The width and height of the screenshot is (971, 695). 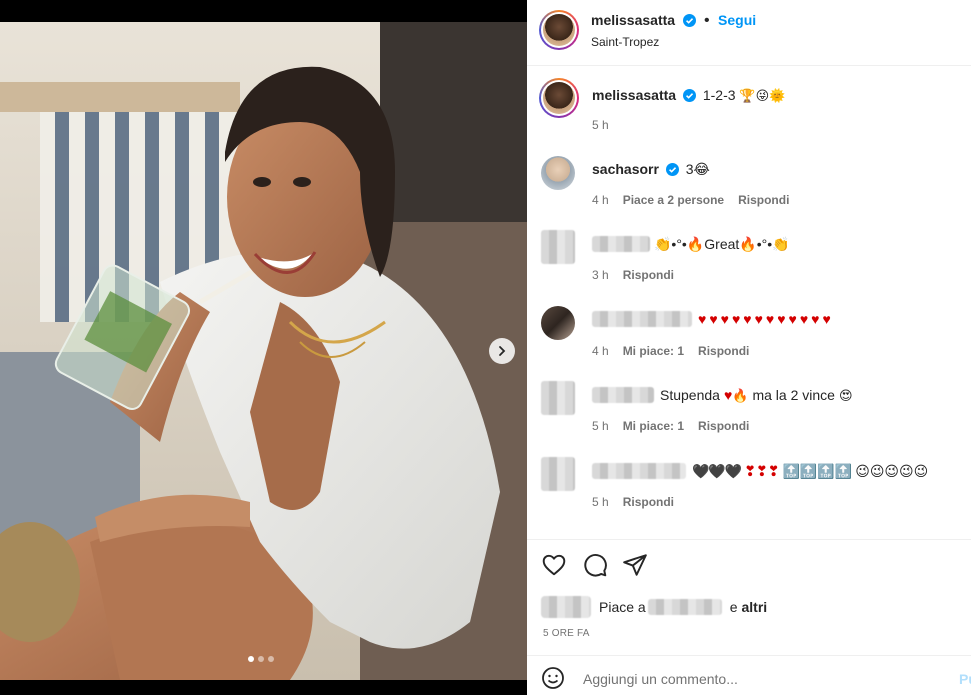 I want to click on post-location: Saint-Tropez, so click(x=625, y=42).